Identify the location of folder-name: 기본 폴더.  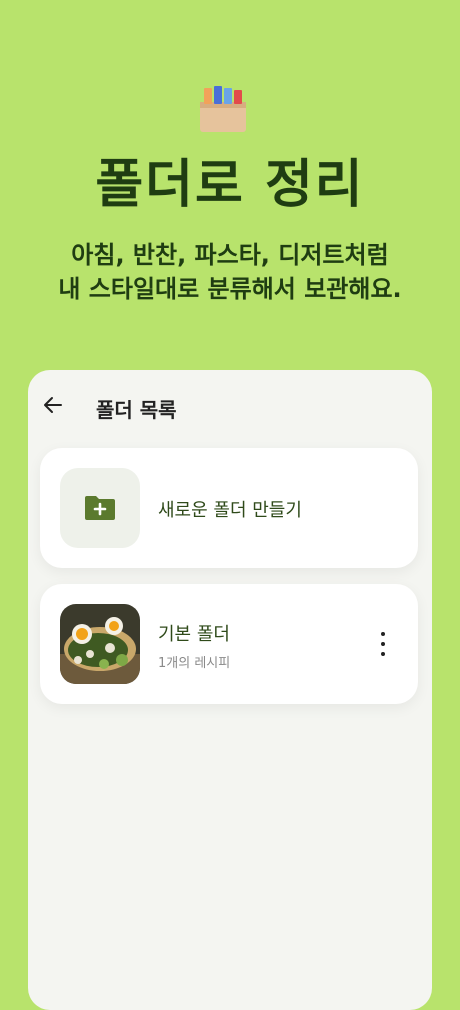
(194, 634).